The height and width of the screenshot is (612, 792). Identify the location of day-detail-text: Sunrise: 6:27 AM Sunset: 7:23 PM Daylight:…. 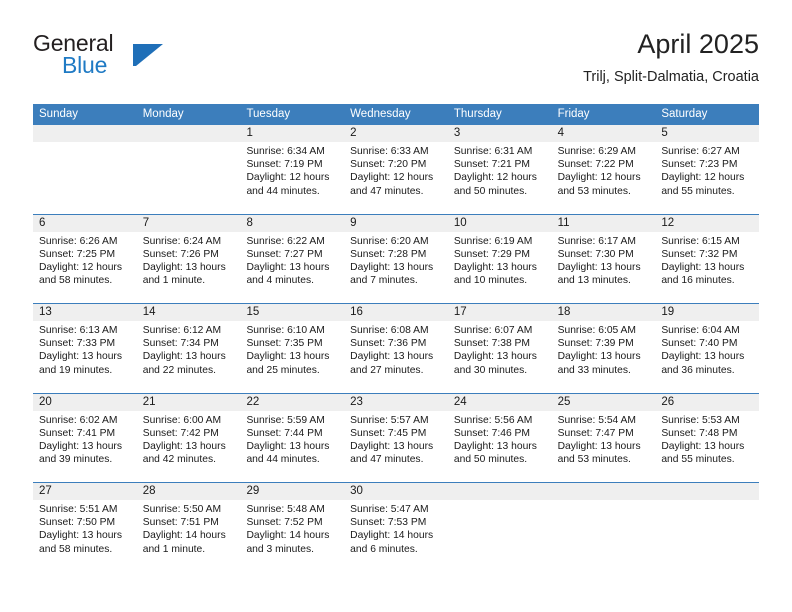
(707, 170).